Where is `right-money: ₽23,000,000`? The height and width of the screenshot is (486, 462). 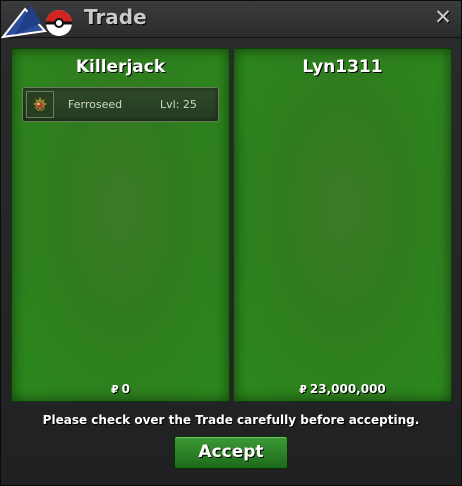
right-money: ₽23,000,000 is located at coordinates (342, 389).